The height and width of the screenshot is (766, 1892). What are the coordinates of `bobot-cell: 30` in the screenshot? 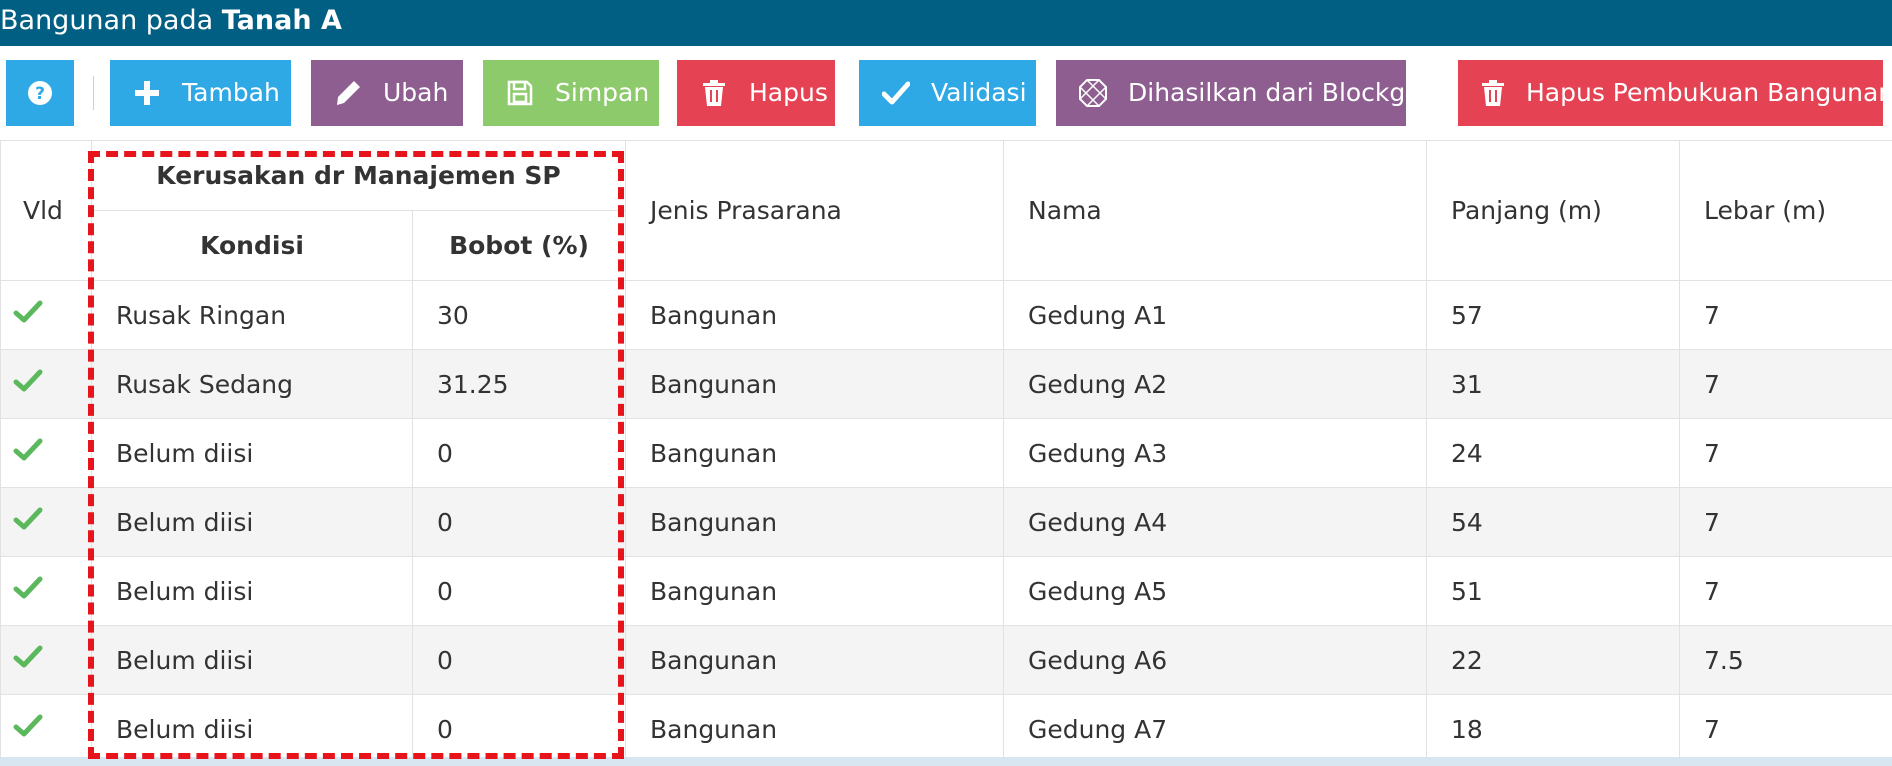 It's located at (519, 315).